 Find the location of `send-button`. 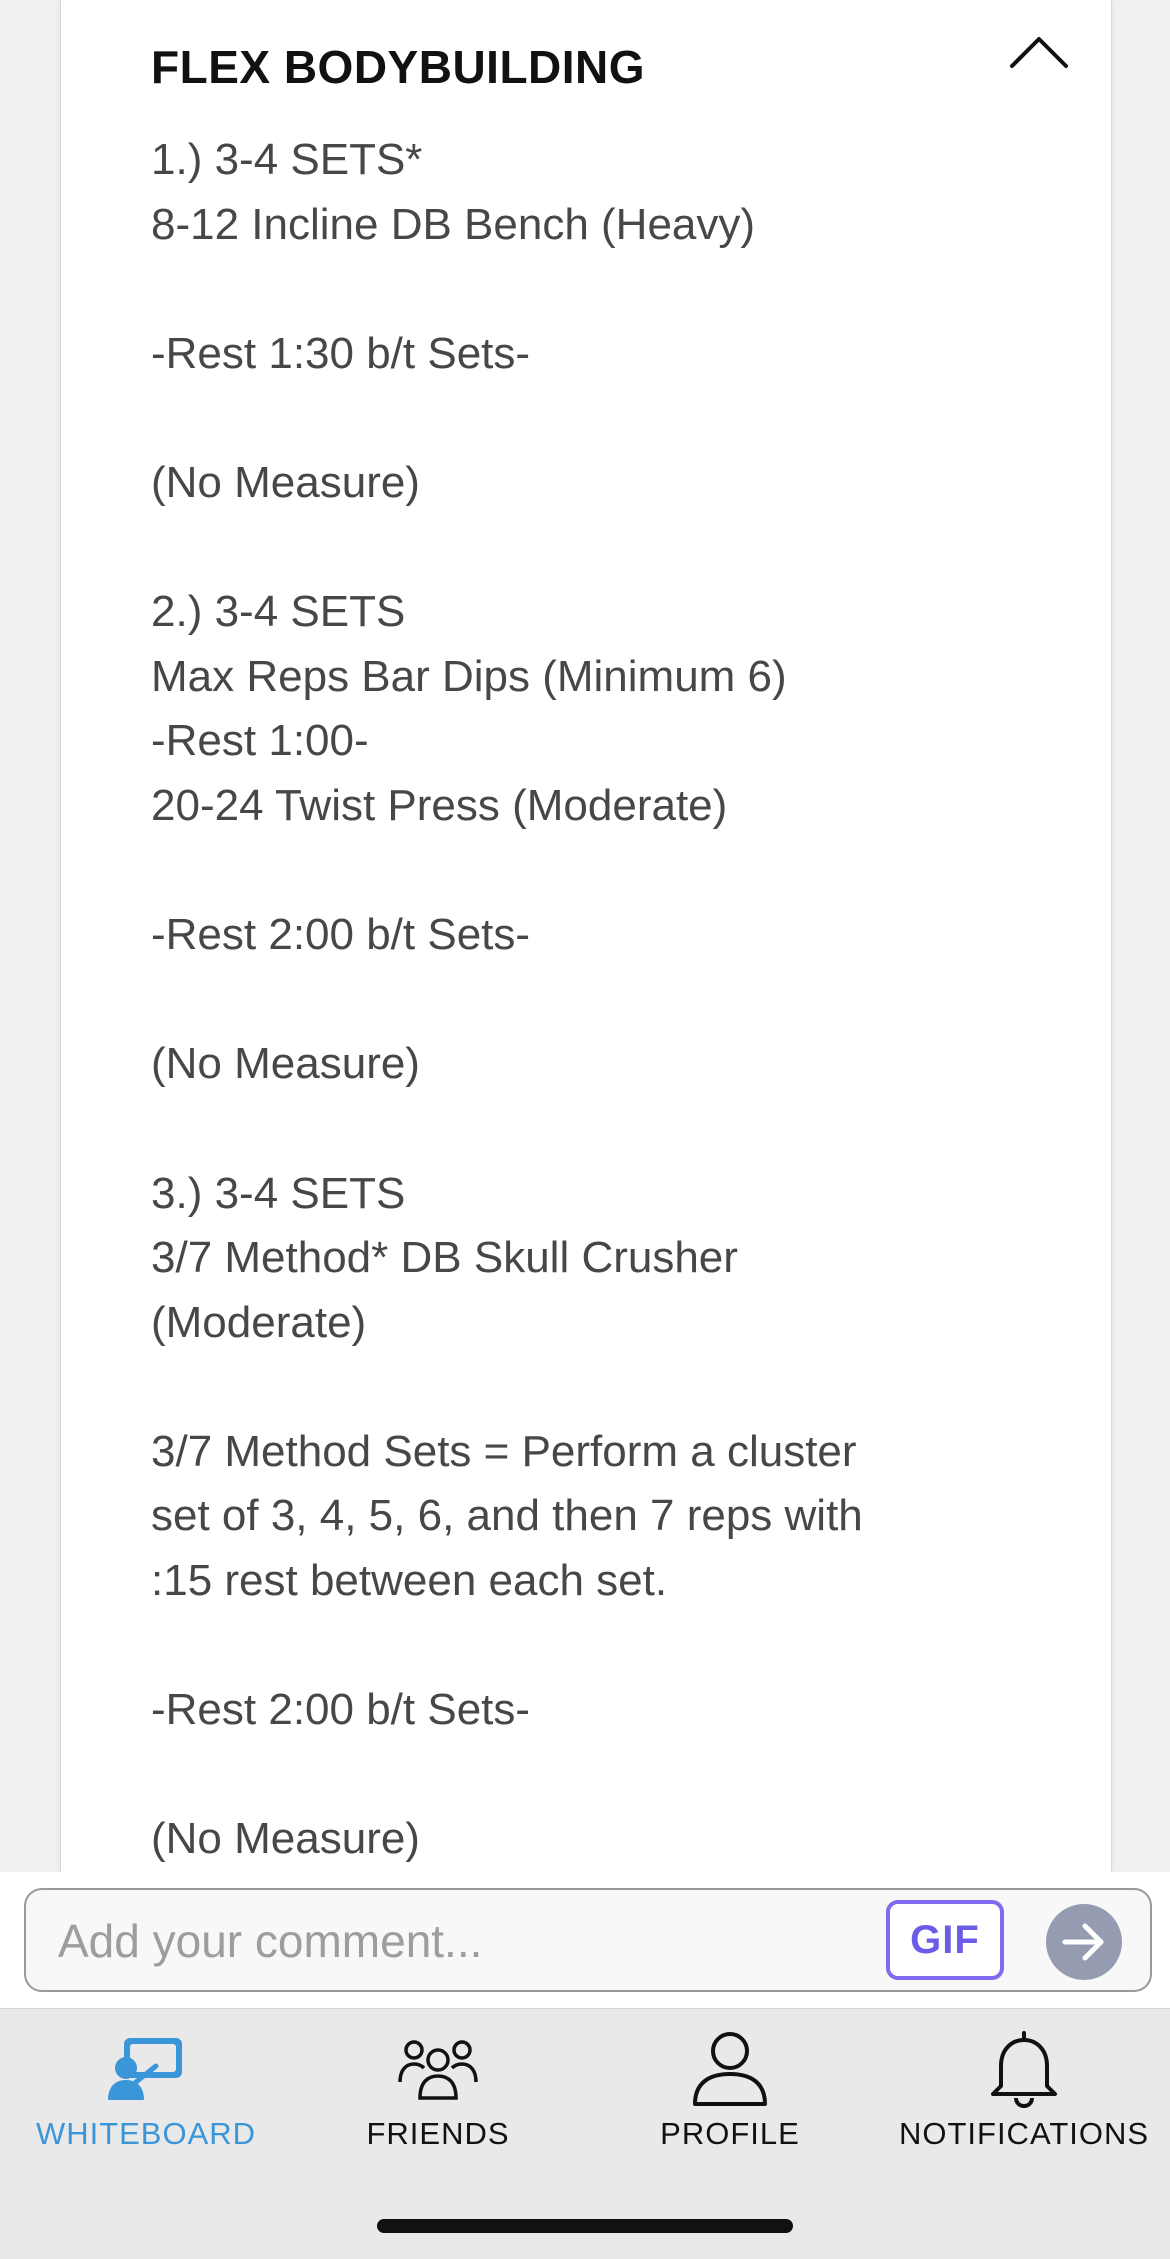

send-button is located at coordinates (1084, 1942).